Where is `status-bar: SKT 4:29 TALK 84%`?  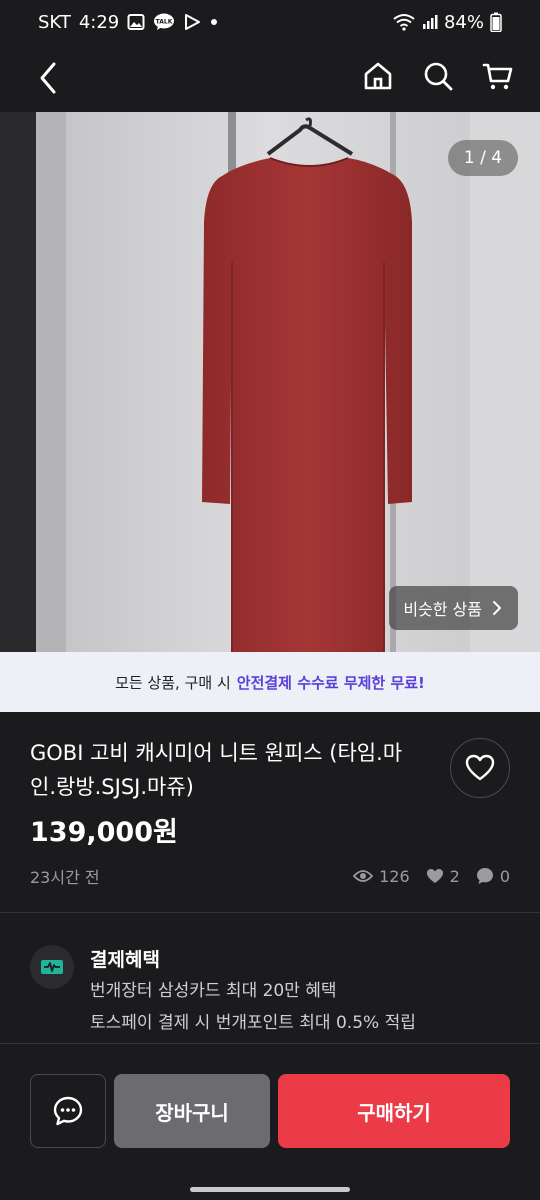
status-bar: SKT 4:29 TALK 84% is located at coordinates (270, 22).